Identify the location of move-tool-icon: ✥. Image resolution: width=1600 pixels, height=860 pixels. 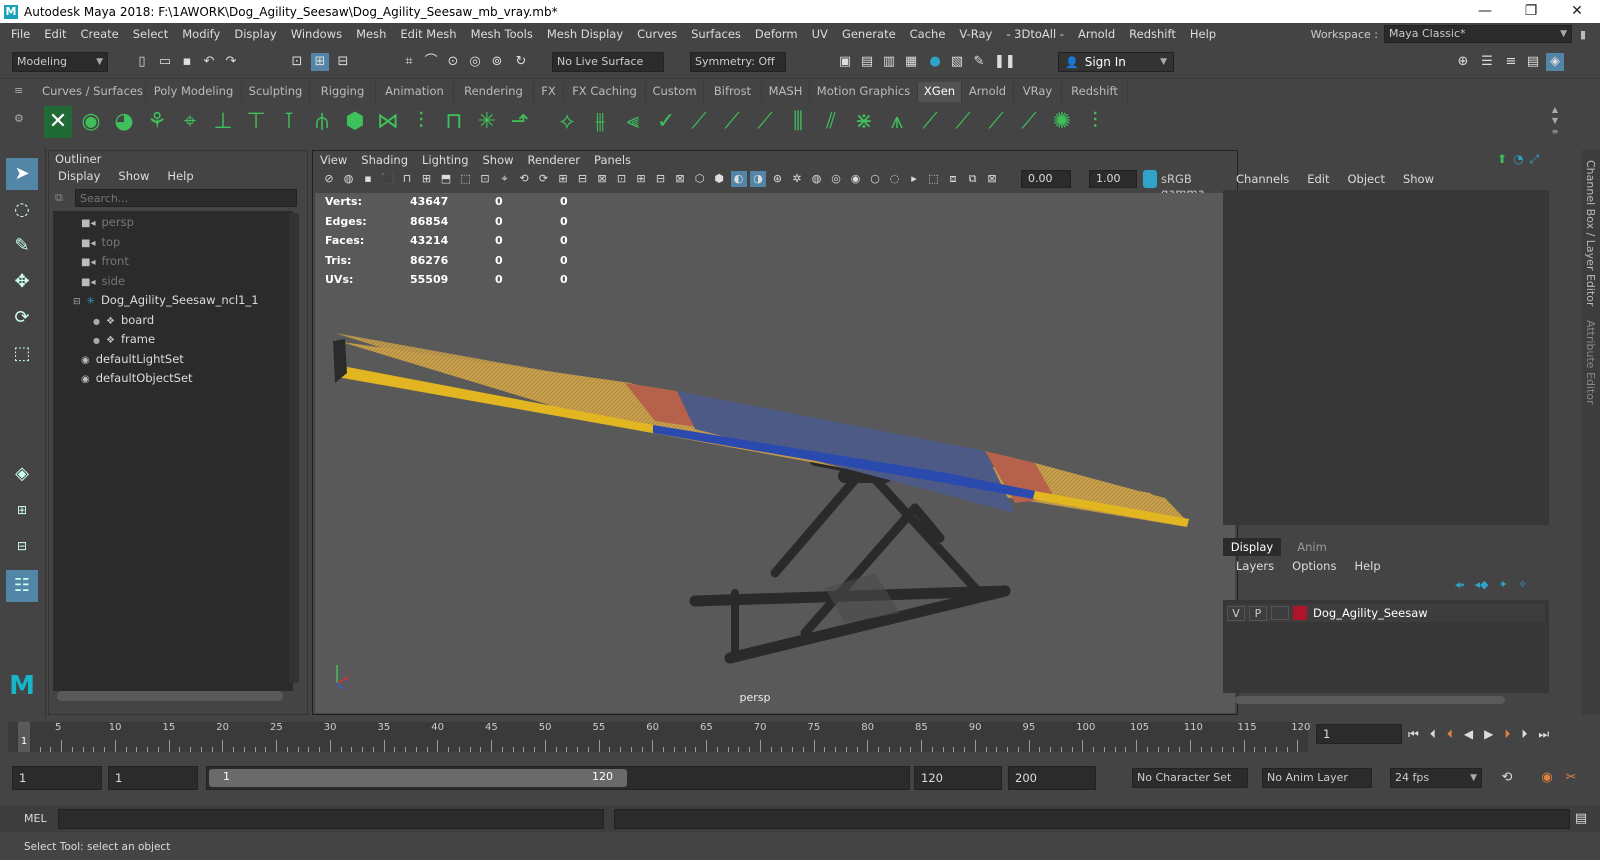
(22, 282).